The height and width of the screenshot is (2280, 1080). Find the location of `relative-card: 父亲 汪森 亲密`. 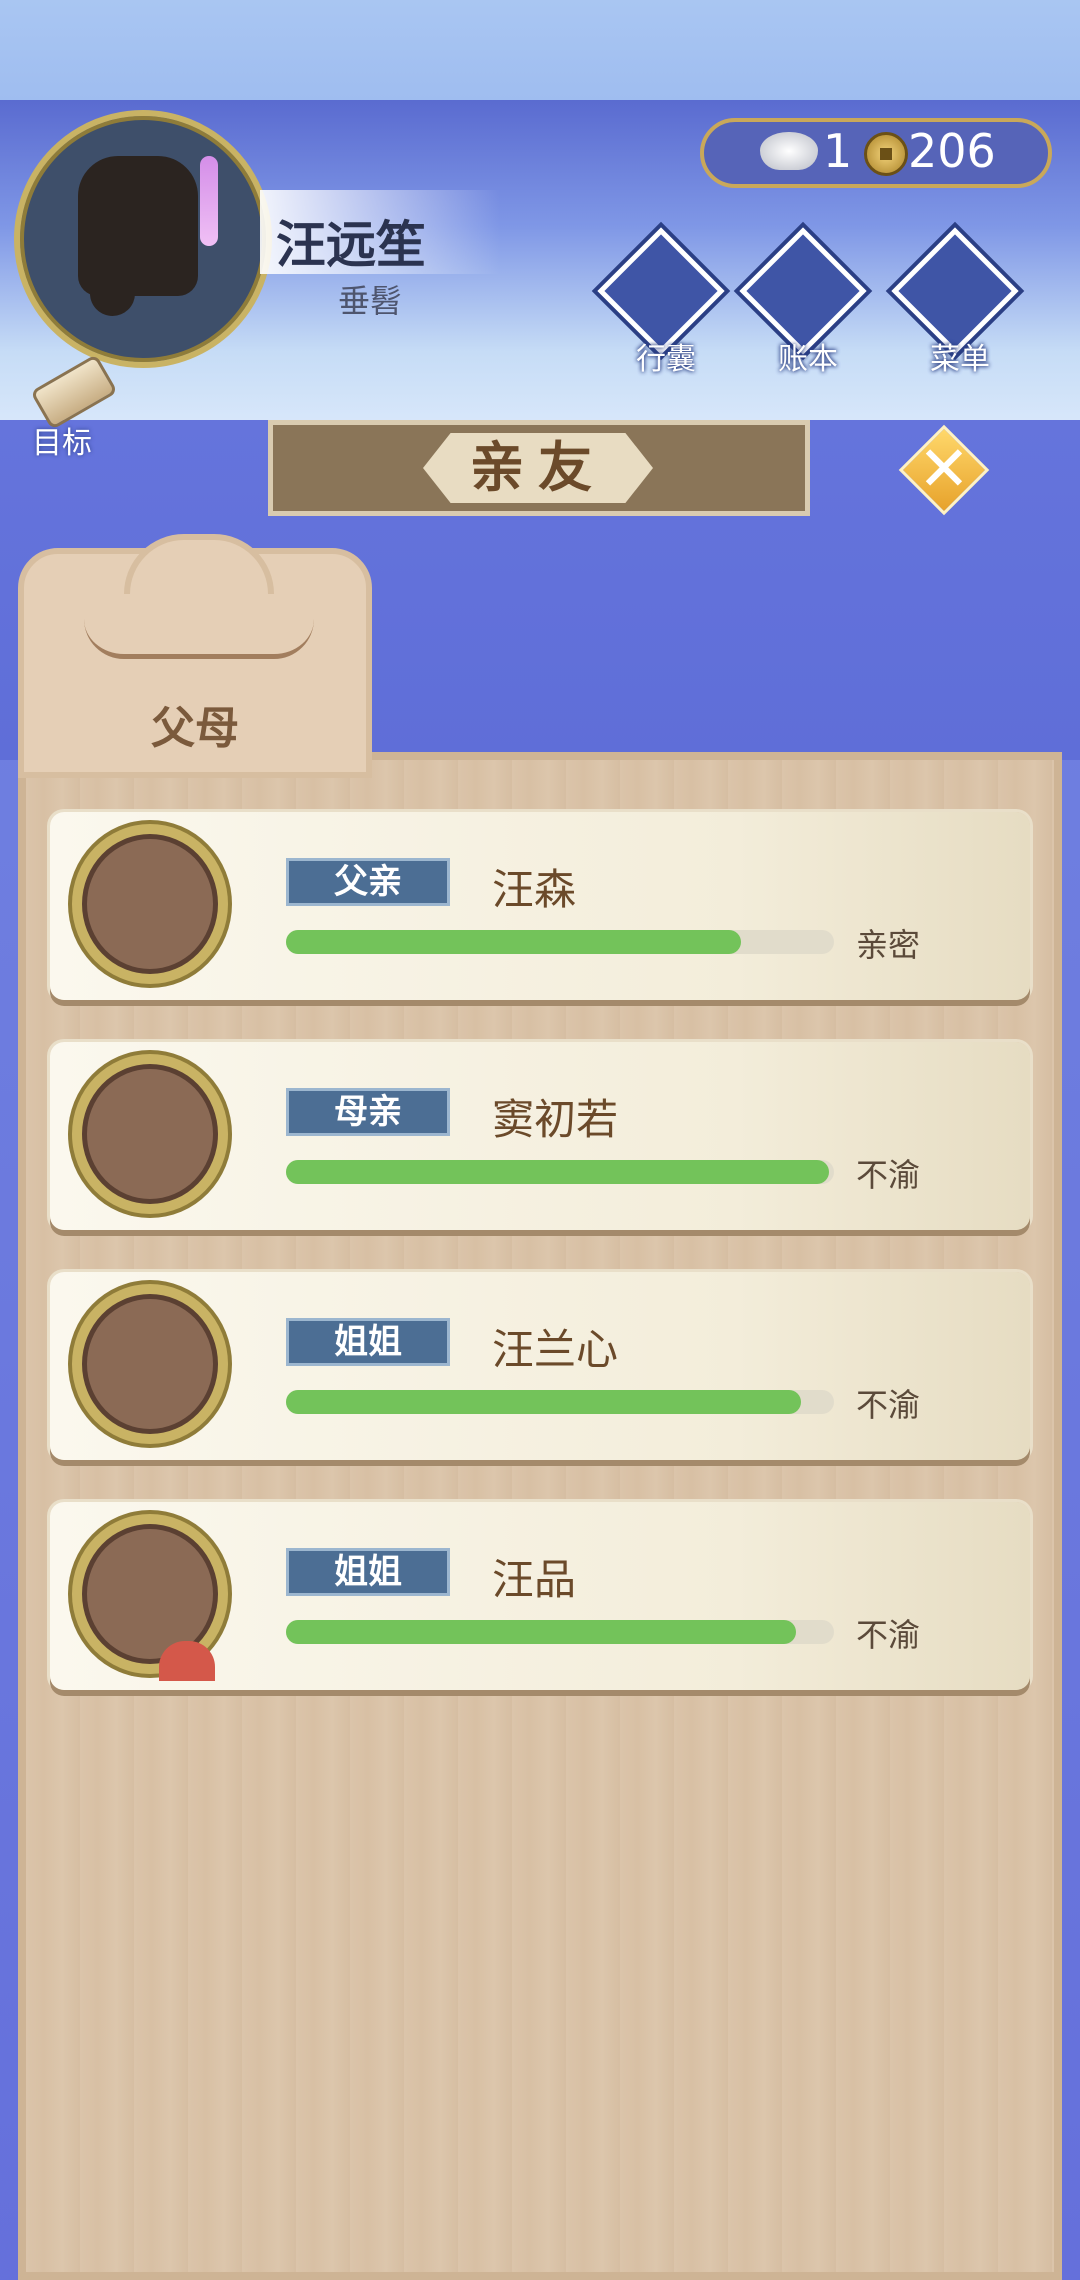

relative-card: 父亲 汪森 亲密 is located at coordinates (540, 906).